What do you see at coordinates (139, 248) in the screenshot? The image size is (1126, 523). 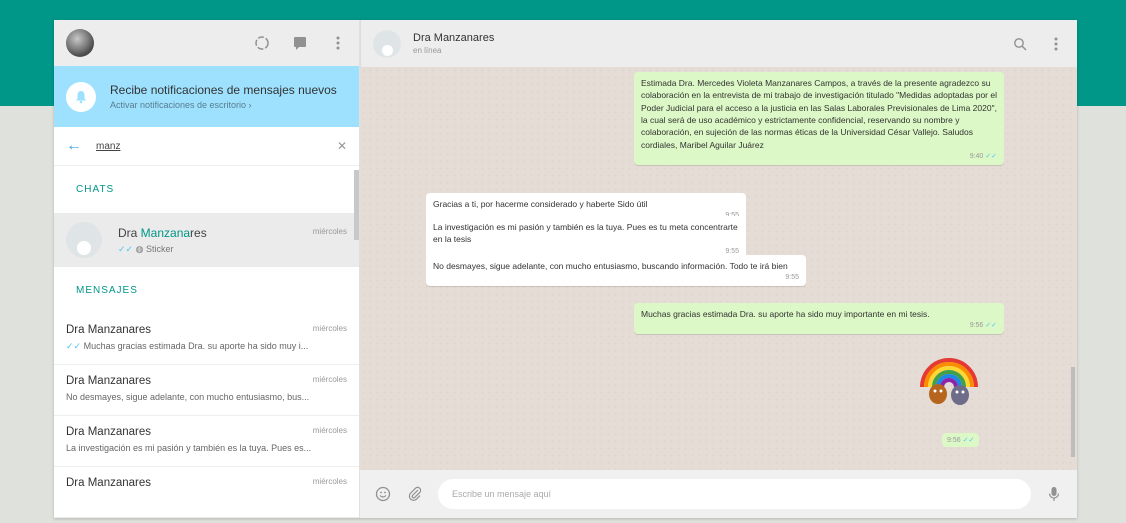 I see `sticker-icon: ◍` at bounding box center [139, 248].